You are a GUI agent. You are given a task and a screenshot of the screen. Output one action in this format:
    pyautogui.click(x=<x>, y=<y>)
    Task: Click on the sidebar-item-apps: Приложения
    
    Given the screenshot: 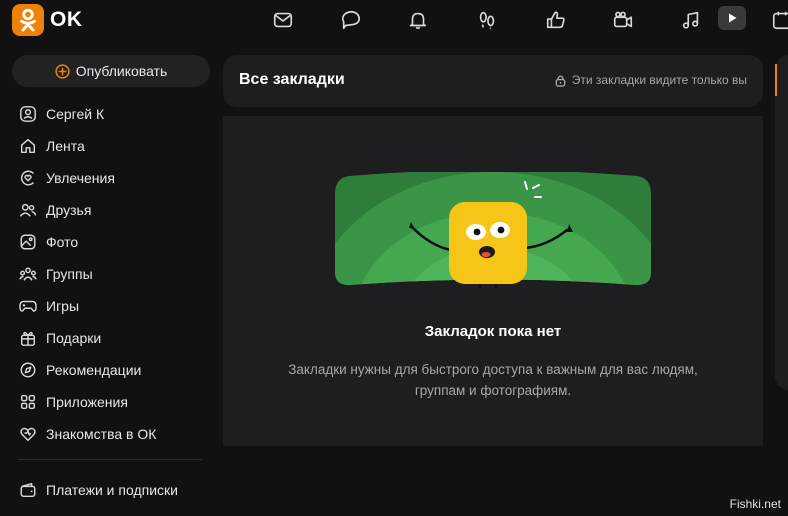 What is the action you would take?
    pyautogui.click(x=112, y=402)
    